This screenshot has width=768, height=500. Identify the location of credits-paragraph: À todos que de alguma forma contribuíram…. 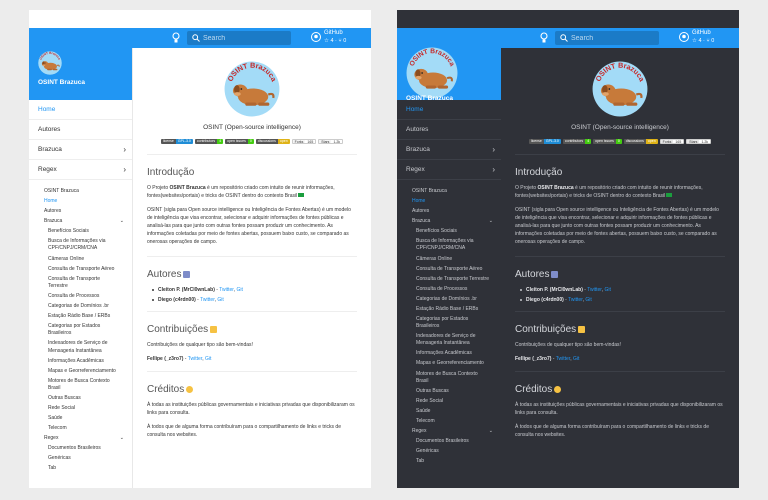
(612, 431).